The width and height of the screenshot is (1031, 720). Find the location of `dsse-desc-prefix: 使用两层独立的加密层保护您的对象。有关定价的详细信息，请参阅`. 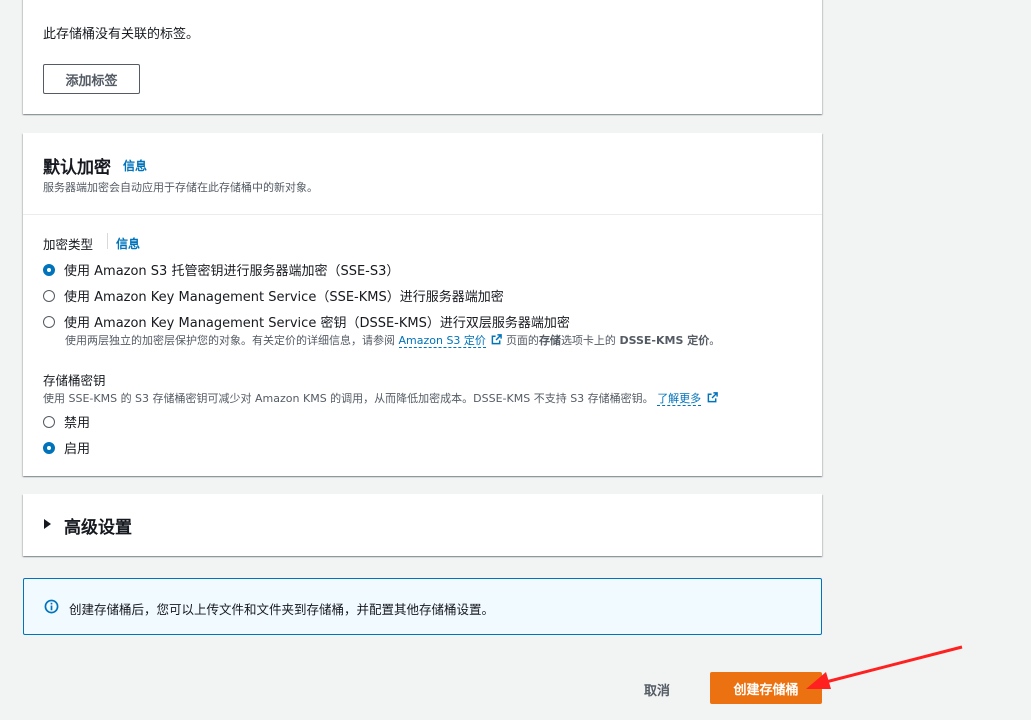

dsse-desc-prefix: 使用两层独立的加密层保护您的对象。有关定价的详细信息，请参阅 is located at coordinates (230, 340).